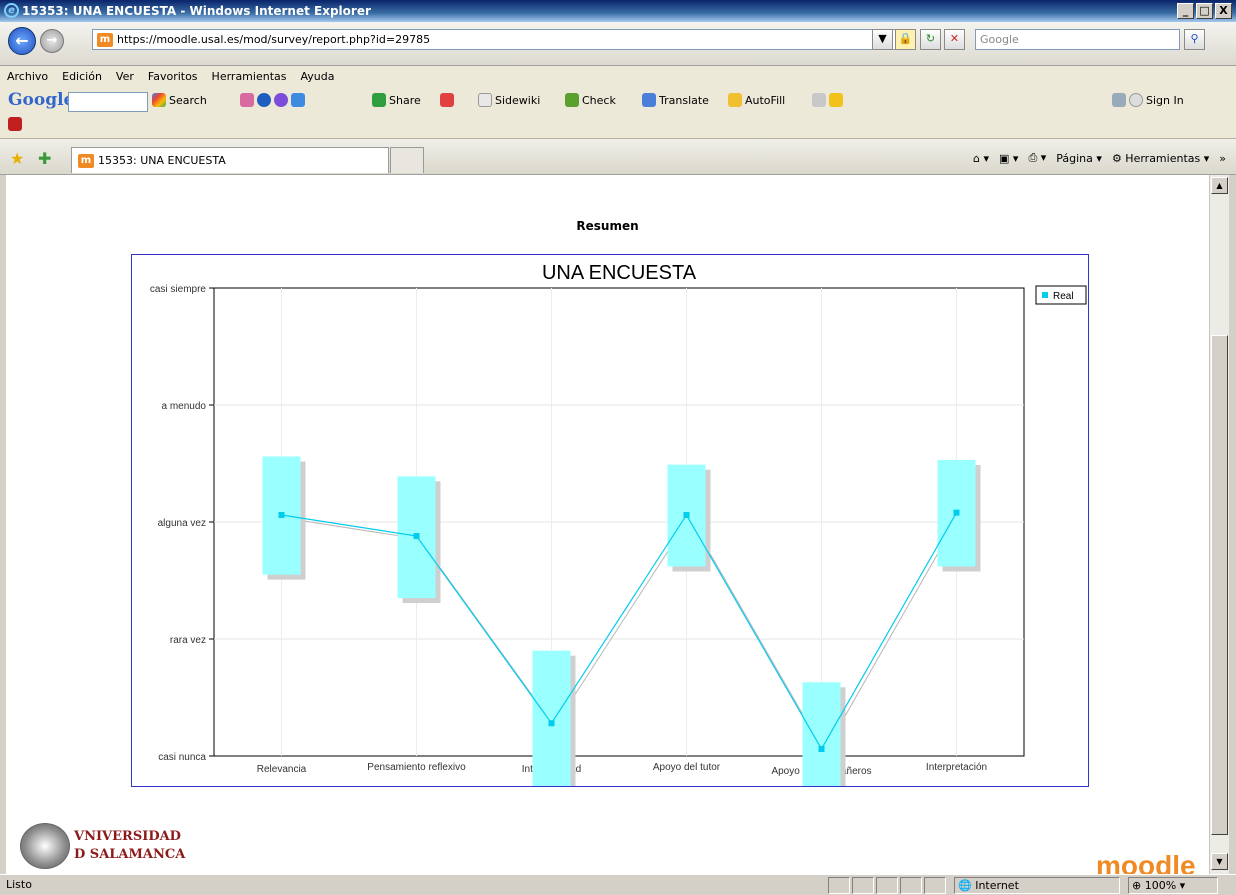 This screenshot has width=1236, height=895. Describe the element at coordinates (11, 10) in the screenshot. I see `ie-icon: e` at that location.